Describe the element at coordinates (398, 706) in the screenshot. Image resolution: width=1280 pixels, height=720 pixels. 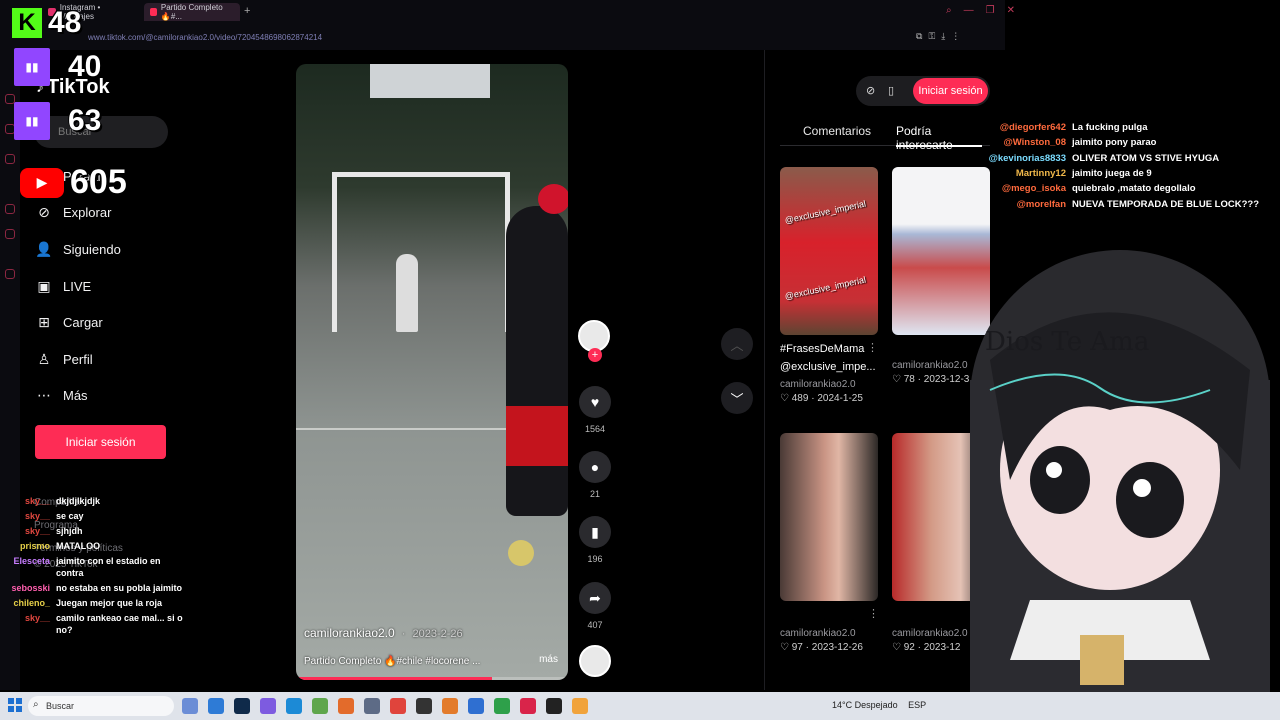
I see `chrome-icon` at that location.